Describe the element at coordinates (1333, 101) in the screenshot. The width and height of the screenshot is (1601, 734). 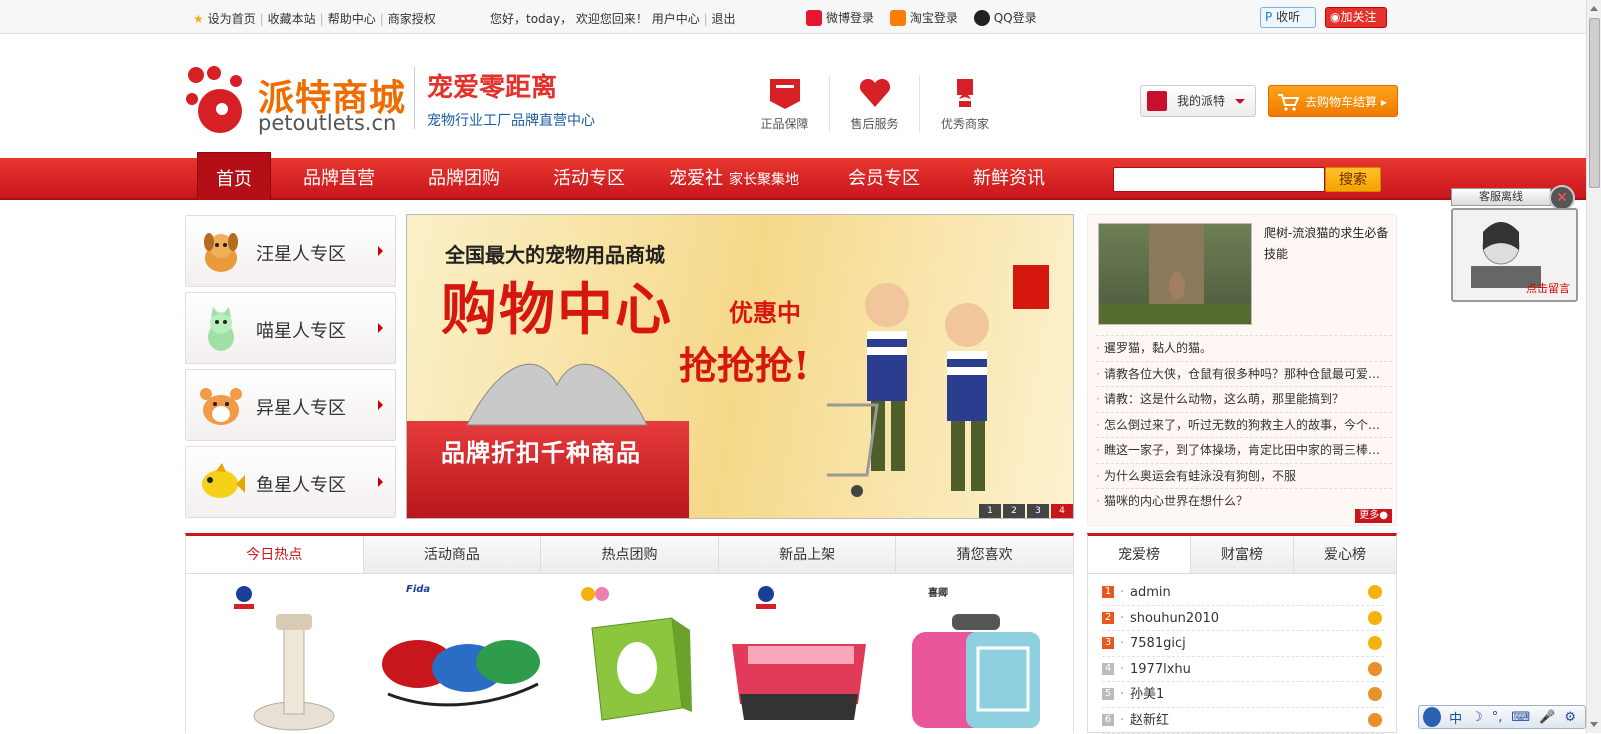
I see `cart-checkout-button: 去购物车结算 ▸` at that location.